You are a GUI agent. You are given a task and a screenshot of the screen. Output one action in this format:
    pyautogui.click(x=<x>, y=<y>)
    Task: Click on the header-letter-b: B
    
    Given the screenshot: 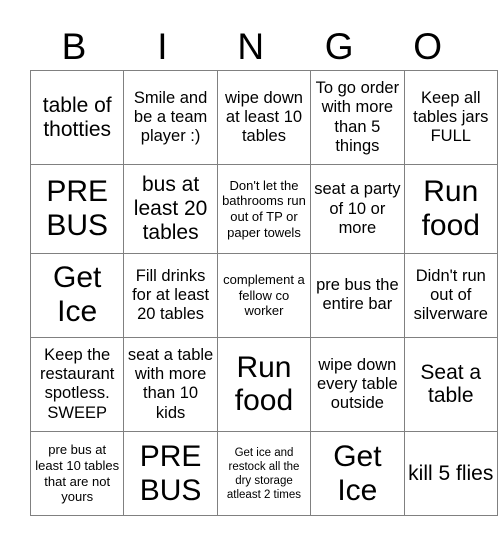 What is the action you would take?
    pyautogui.click(x=74, y=46)
    